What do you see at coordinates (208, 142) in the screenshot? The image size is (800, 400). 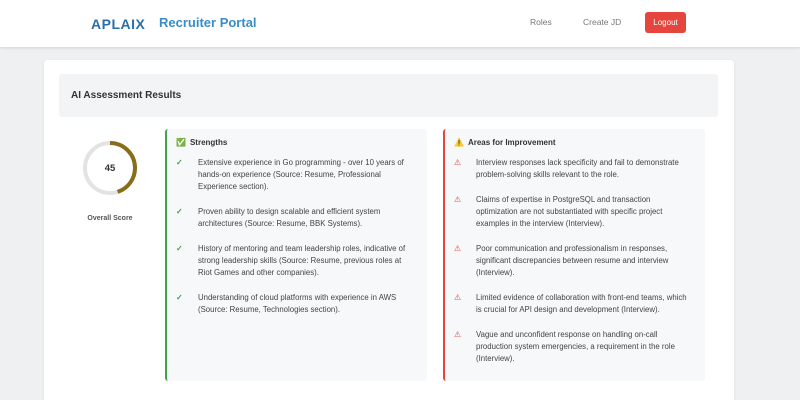 I see `strengths-title-text: Strengths` at bounding box center [208, 142].